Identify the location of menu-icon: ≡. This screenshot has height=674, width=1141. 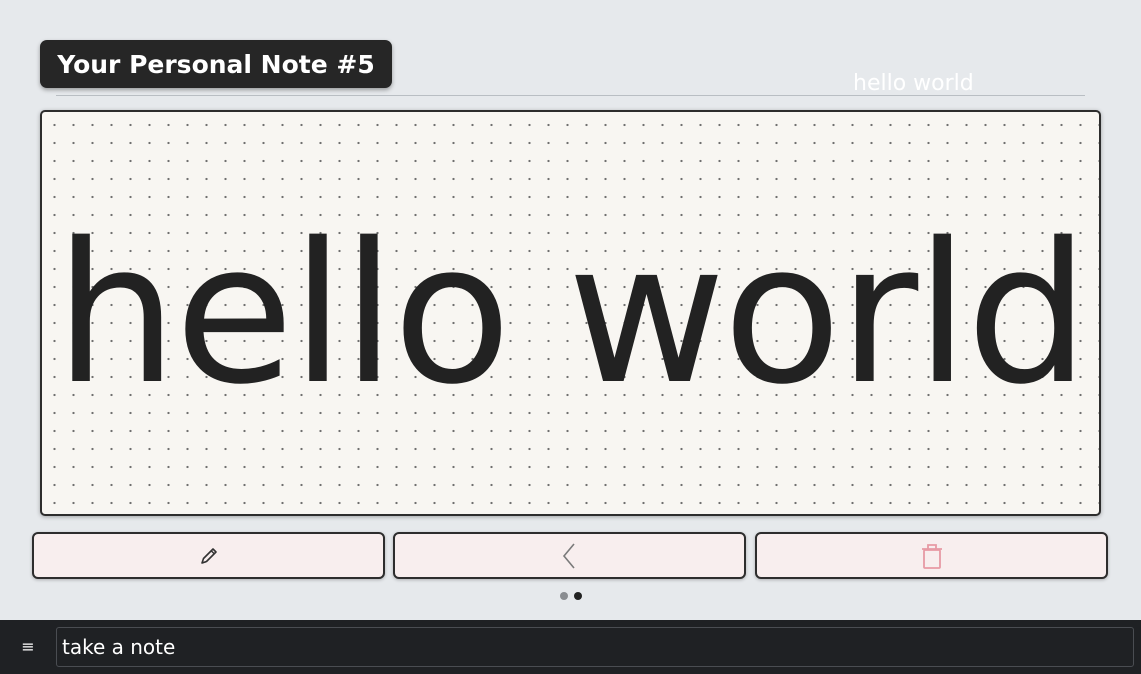
(28, 647).